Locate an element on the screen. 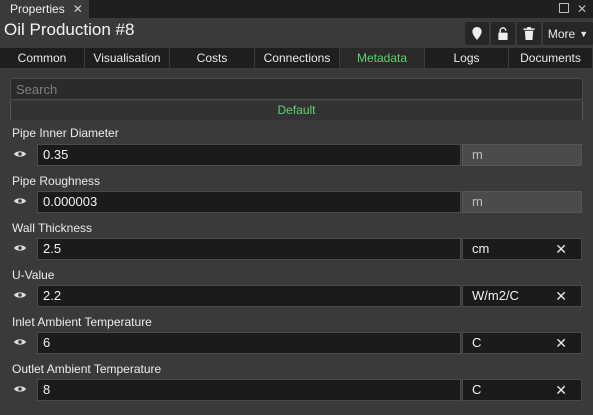  field-label: Wall Thickness is located at coordinates (52, 228).